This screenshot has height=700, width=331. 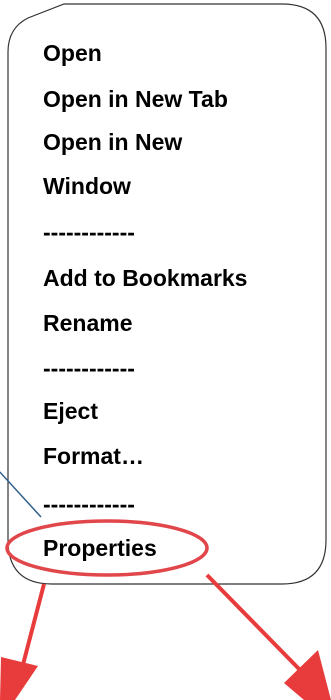 What do you see at coordinates (72, 53) in the screenshot?
I see `menu-item-open: Open` at bounding box center [72, 53].